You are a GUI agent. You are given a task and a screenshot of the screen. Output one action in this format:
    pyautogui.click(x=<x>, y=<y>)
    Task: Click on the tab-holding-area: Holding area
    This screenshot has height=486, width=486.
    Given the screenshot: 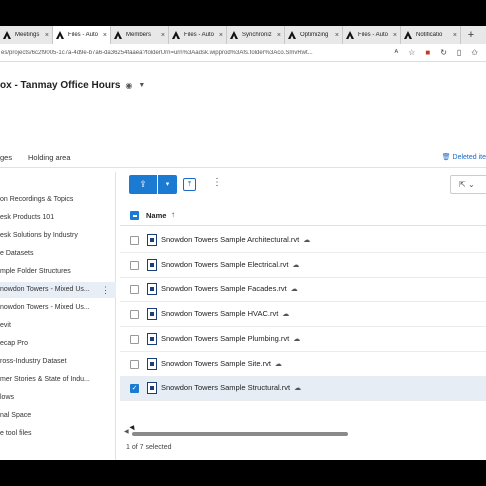 What is the action you would take?
    pyautogui.click(x=49, y=157)
    